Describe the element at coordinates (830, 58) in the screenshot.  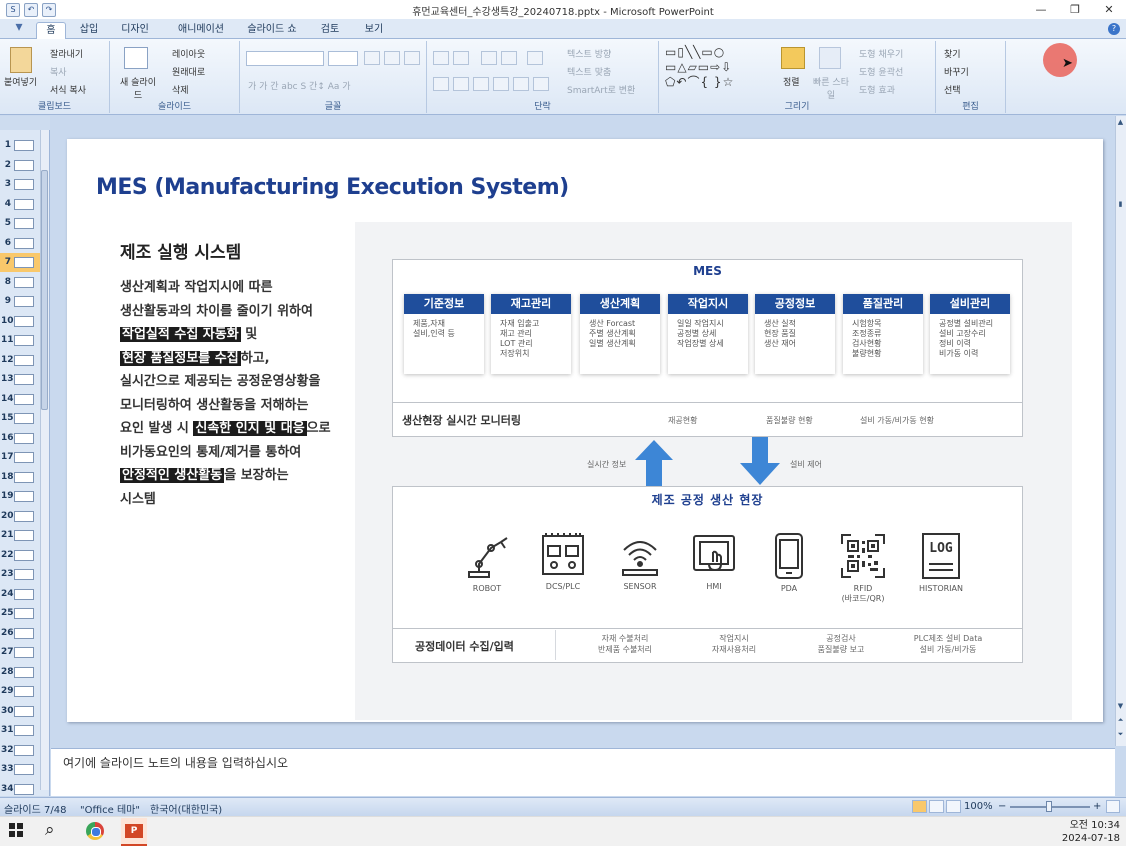
I see `quick-styles-icon` at that location.